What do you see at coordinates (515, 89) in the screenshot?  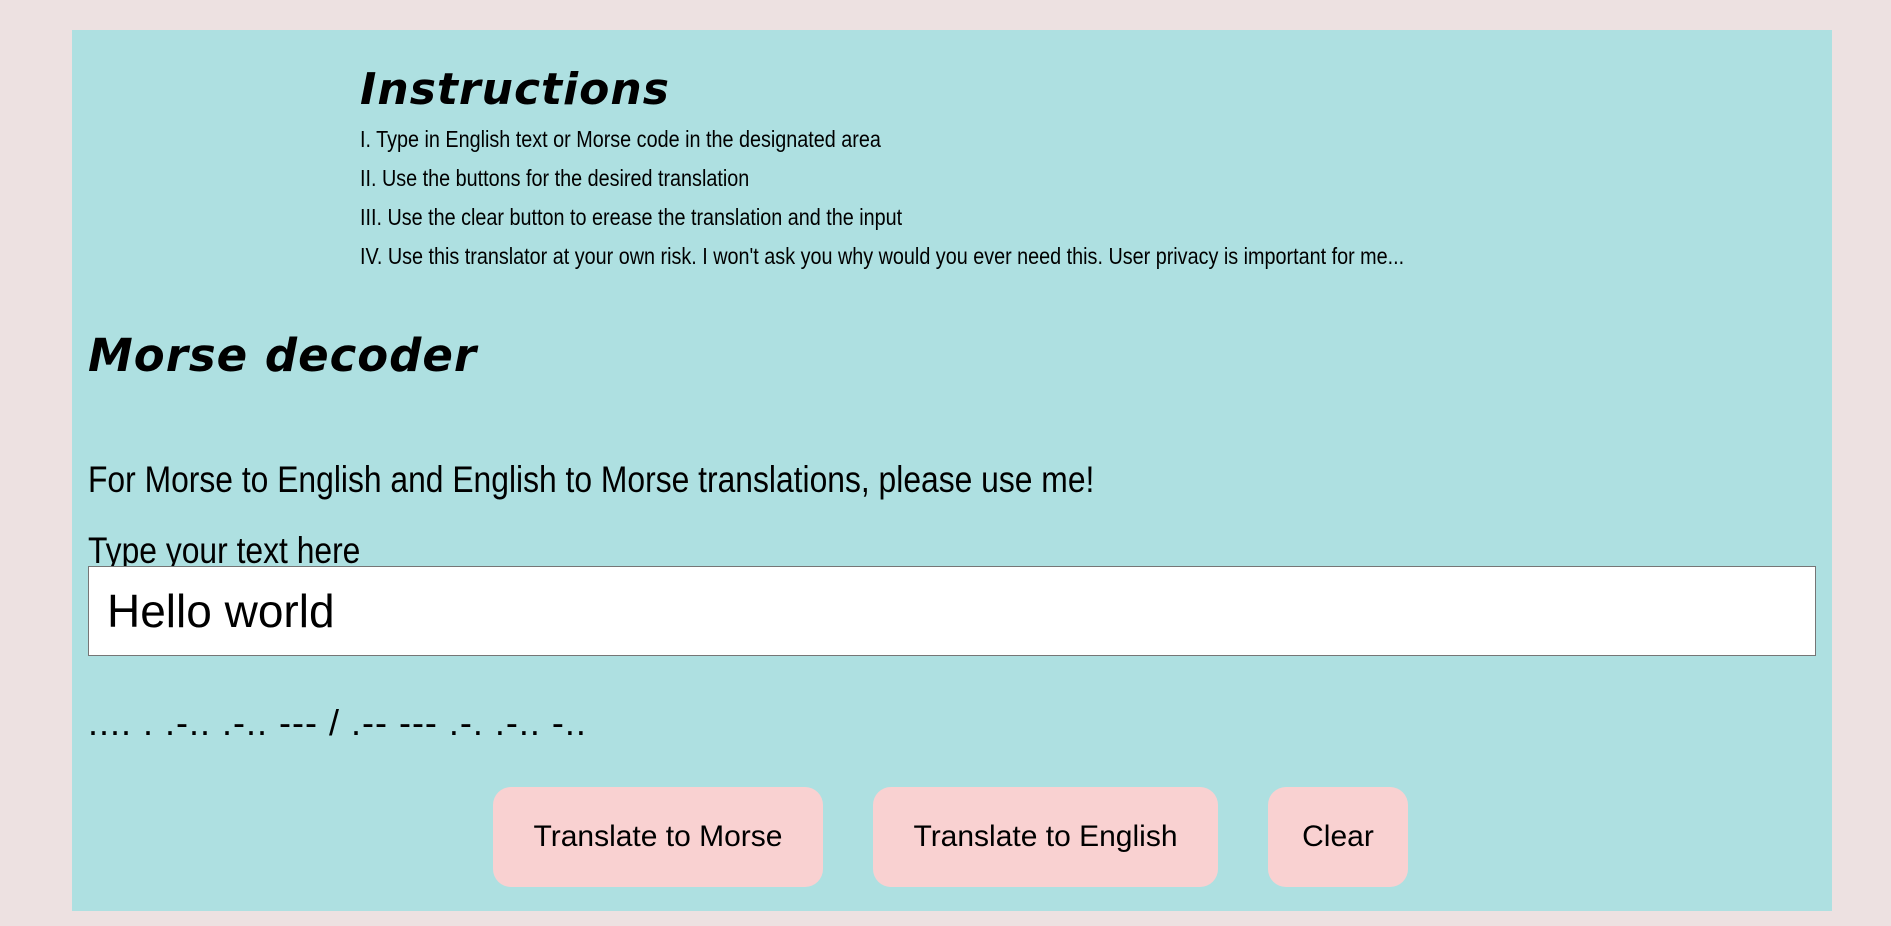 I see `instructions-title: Instructions` at bounding box center [515, 89].